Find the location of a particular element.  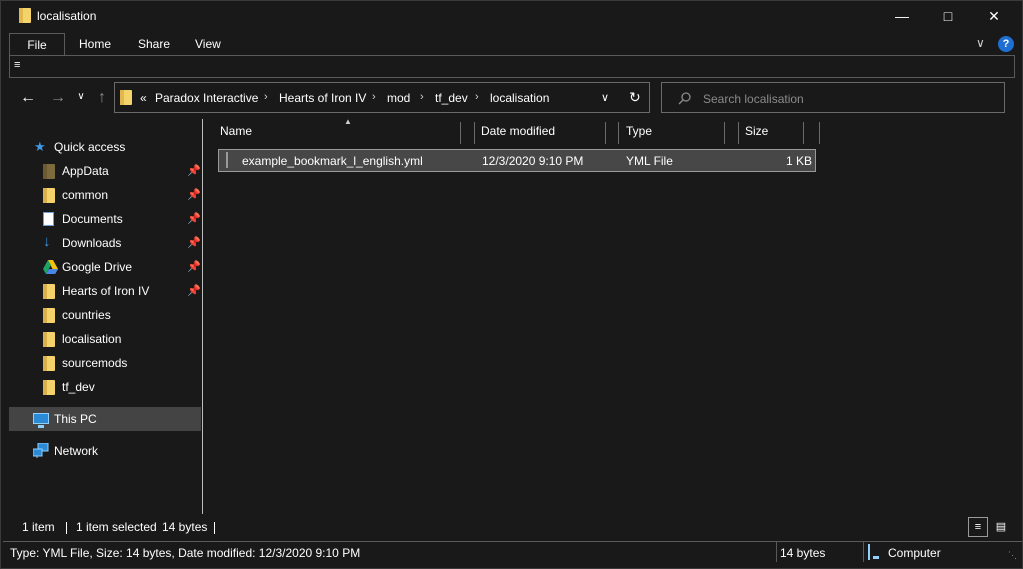

address-dropdown-chevron-icon: ∨ is located at coordinates (605, 97).